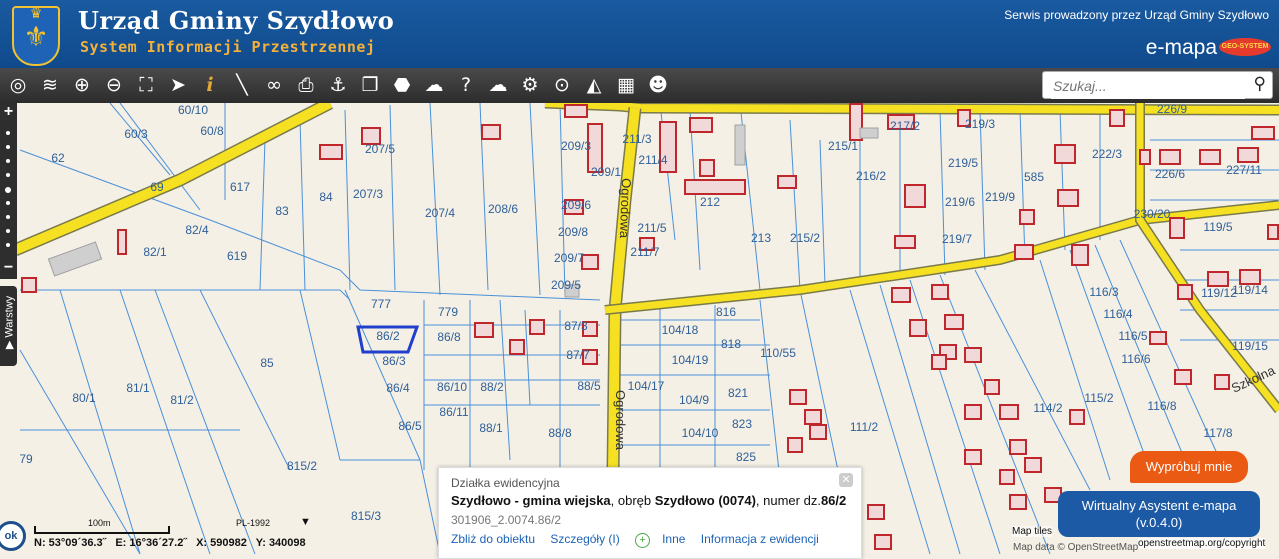 The height and width of the screenshot is (559, 1279). I want to click on parcel-number-label: 207/5, so click(380, 149).